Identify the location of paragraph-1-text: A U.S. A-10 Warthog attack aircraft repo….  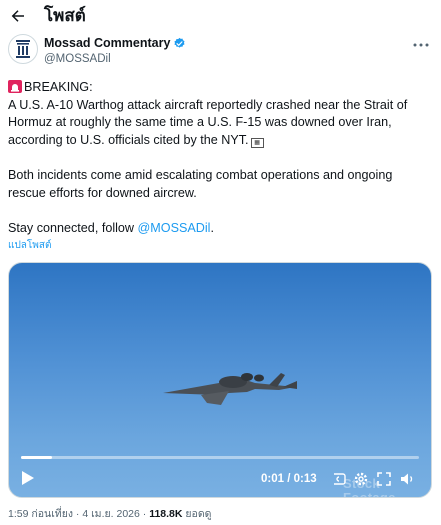
(208, 122).